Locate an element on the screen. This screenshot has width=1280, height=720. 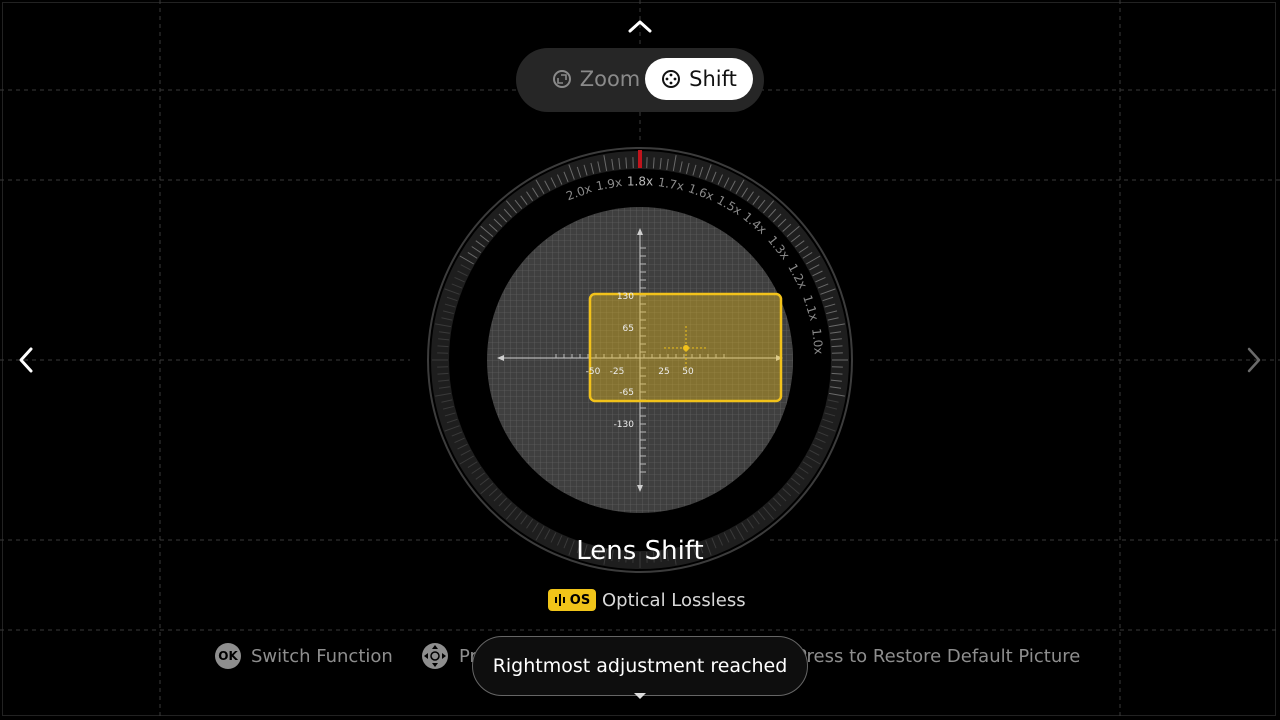
toast-pointer is located at coordinates (640, 696).